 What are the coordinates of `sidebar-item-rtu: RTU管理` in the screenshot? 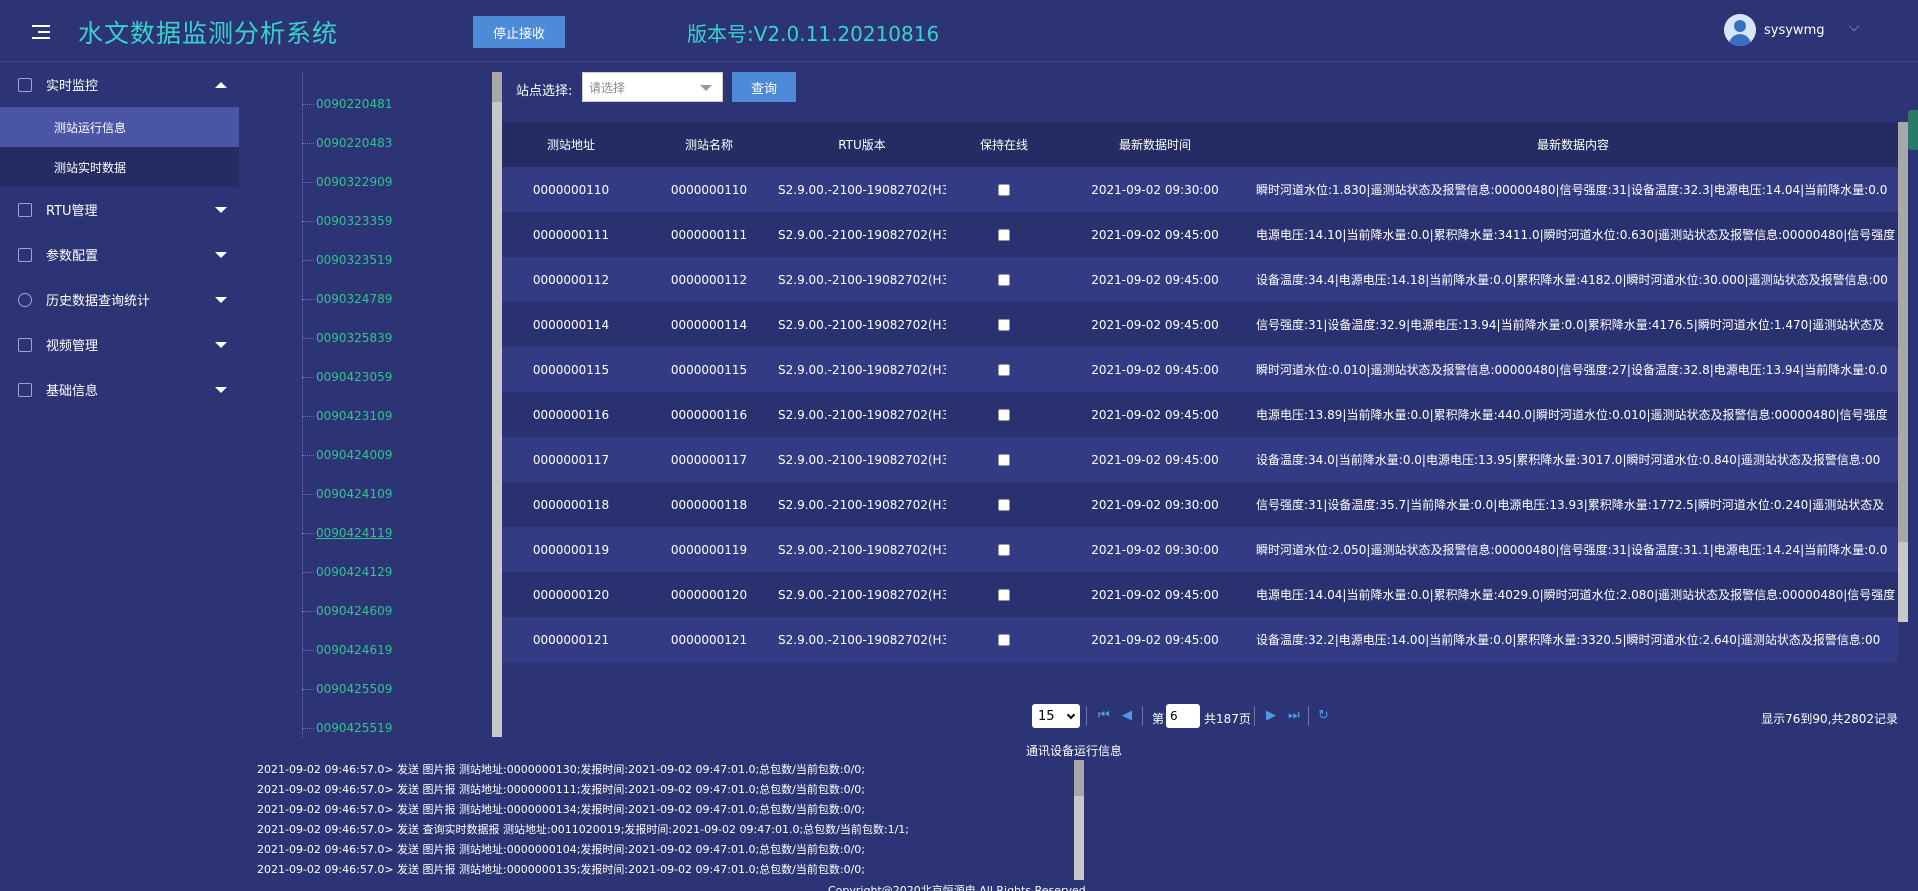 It's located at (119, 209).